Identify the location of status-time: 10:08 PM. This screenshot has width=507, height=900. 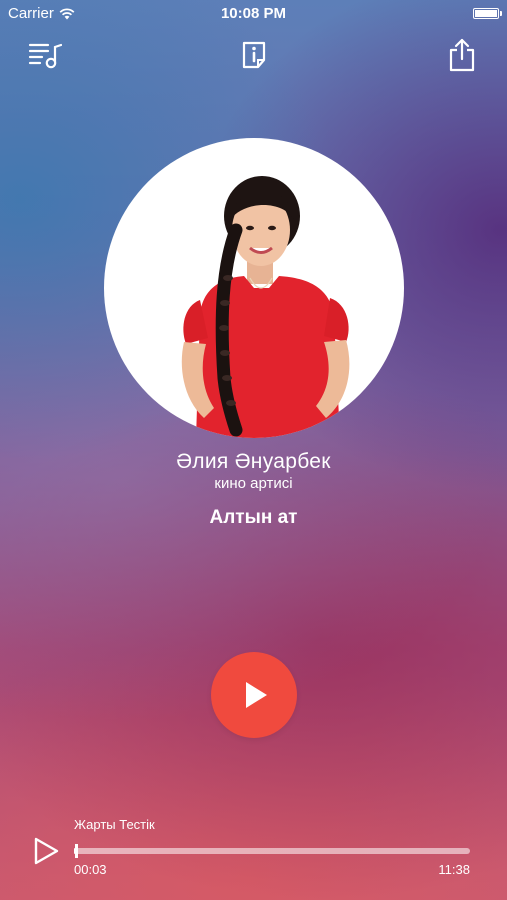
(253, 13).